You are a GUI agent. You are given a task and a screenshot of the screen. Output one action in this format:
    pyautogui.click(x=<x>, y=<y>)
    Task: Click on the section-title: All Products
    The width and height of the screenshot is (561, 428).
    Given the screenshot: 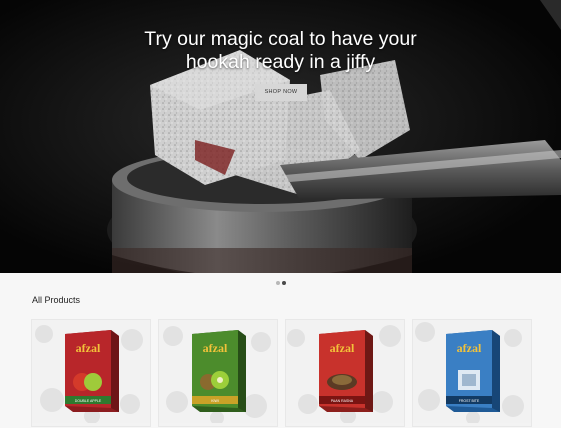 What is the action you would take?
    pyautogui.click(x=56, y=300)
    